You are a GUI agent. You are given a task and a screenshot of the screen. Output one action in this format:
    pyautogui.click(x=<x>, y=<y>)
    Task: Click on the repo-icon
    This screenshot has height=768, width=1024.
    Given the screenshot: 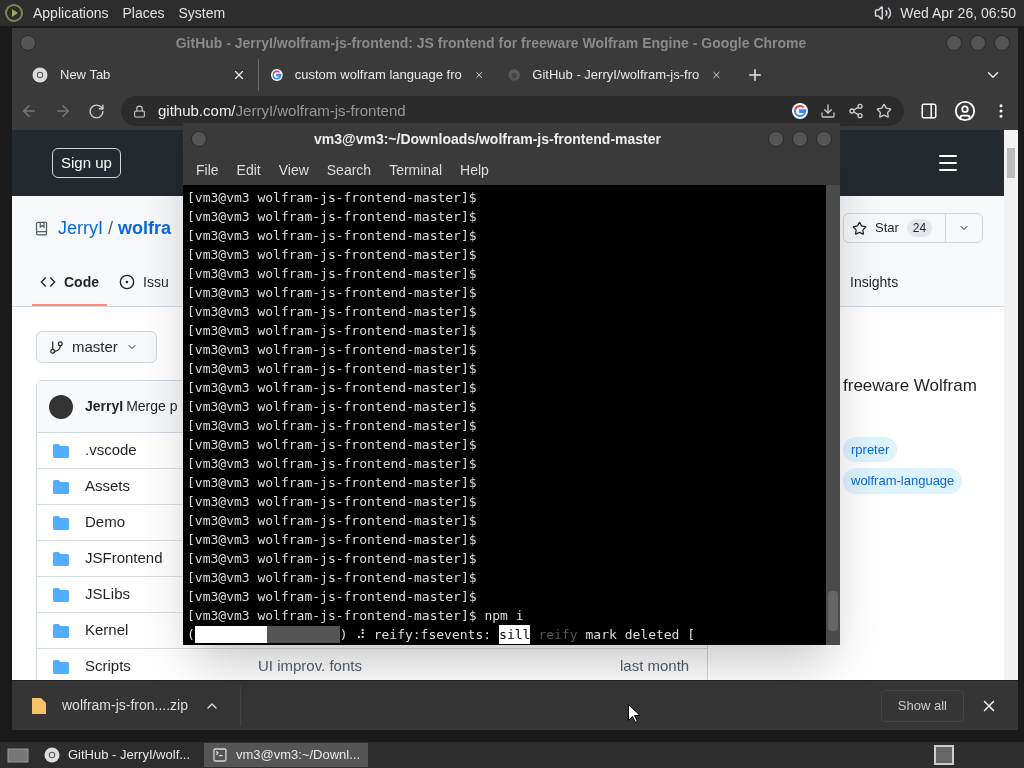 What is the action you would take?
    pyautogui.click(x=41, y=228)
    